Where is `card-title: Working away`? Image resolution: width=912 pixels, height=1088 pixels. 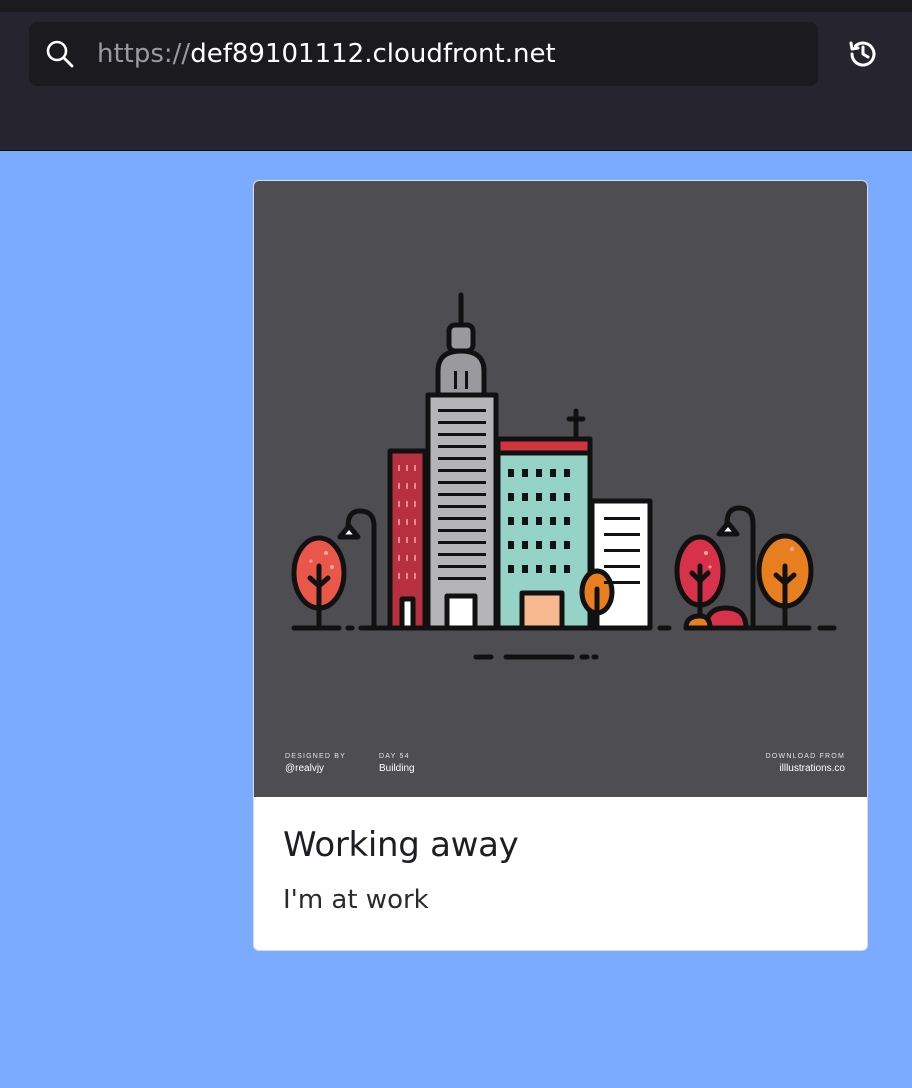
card-title: Working away is located at coordinates (401, 845).